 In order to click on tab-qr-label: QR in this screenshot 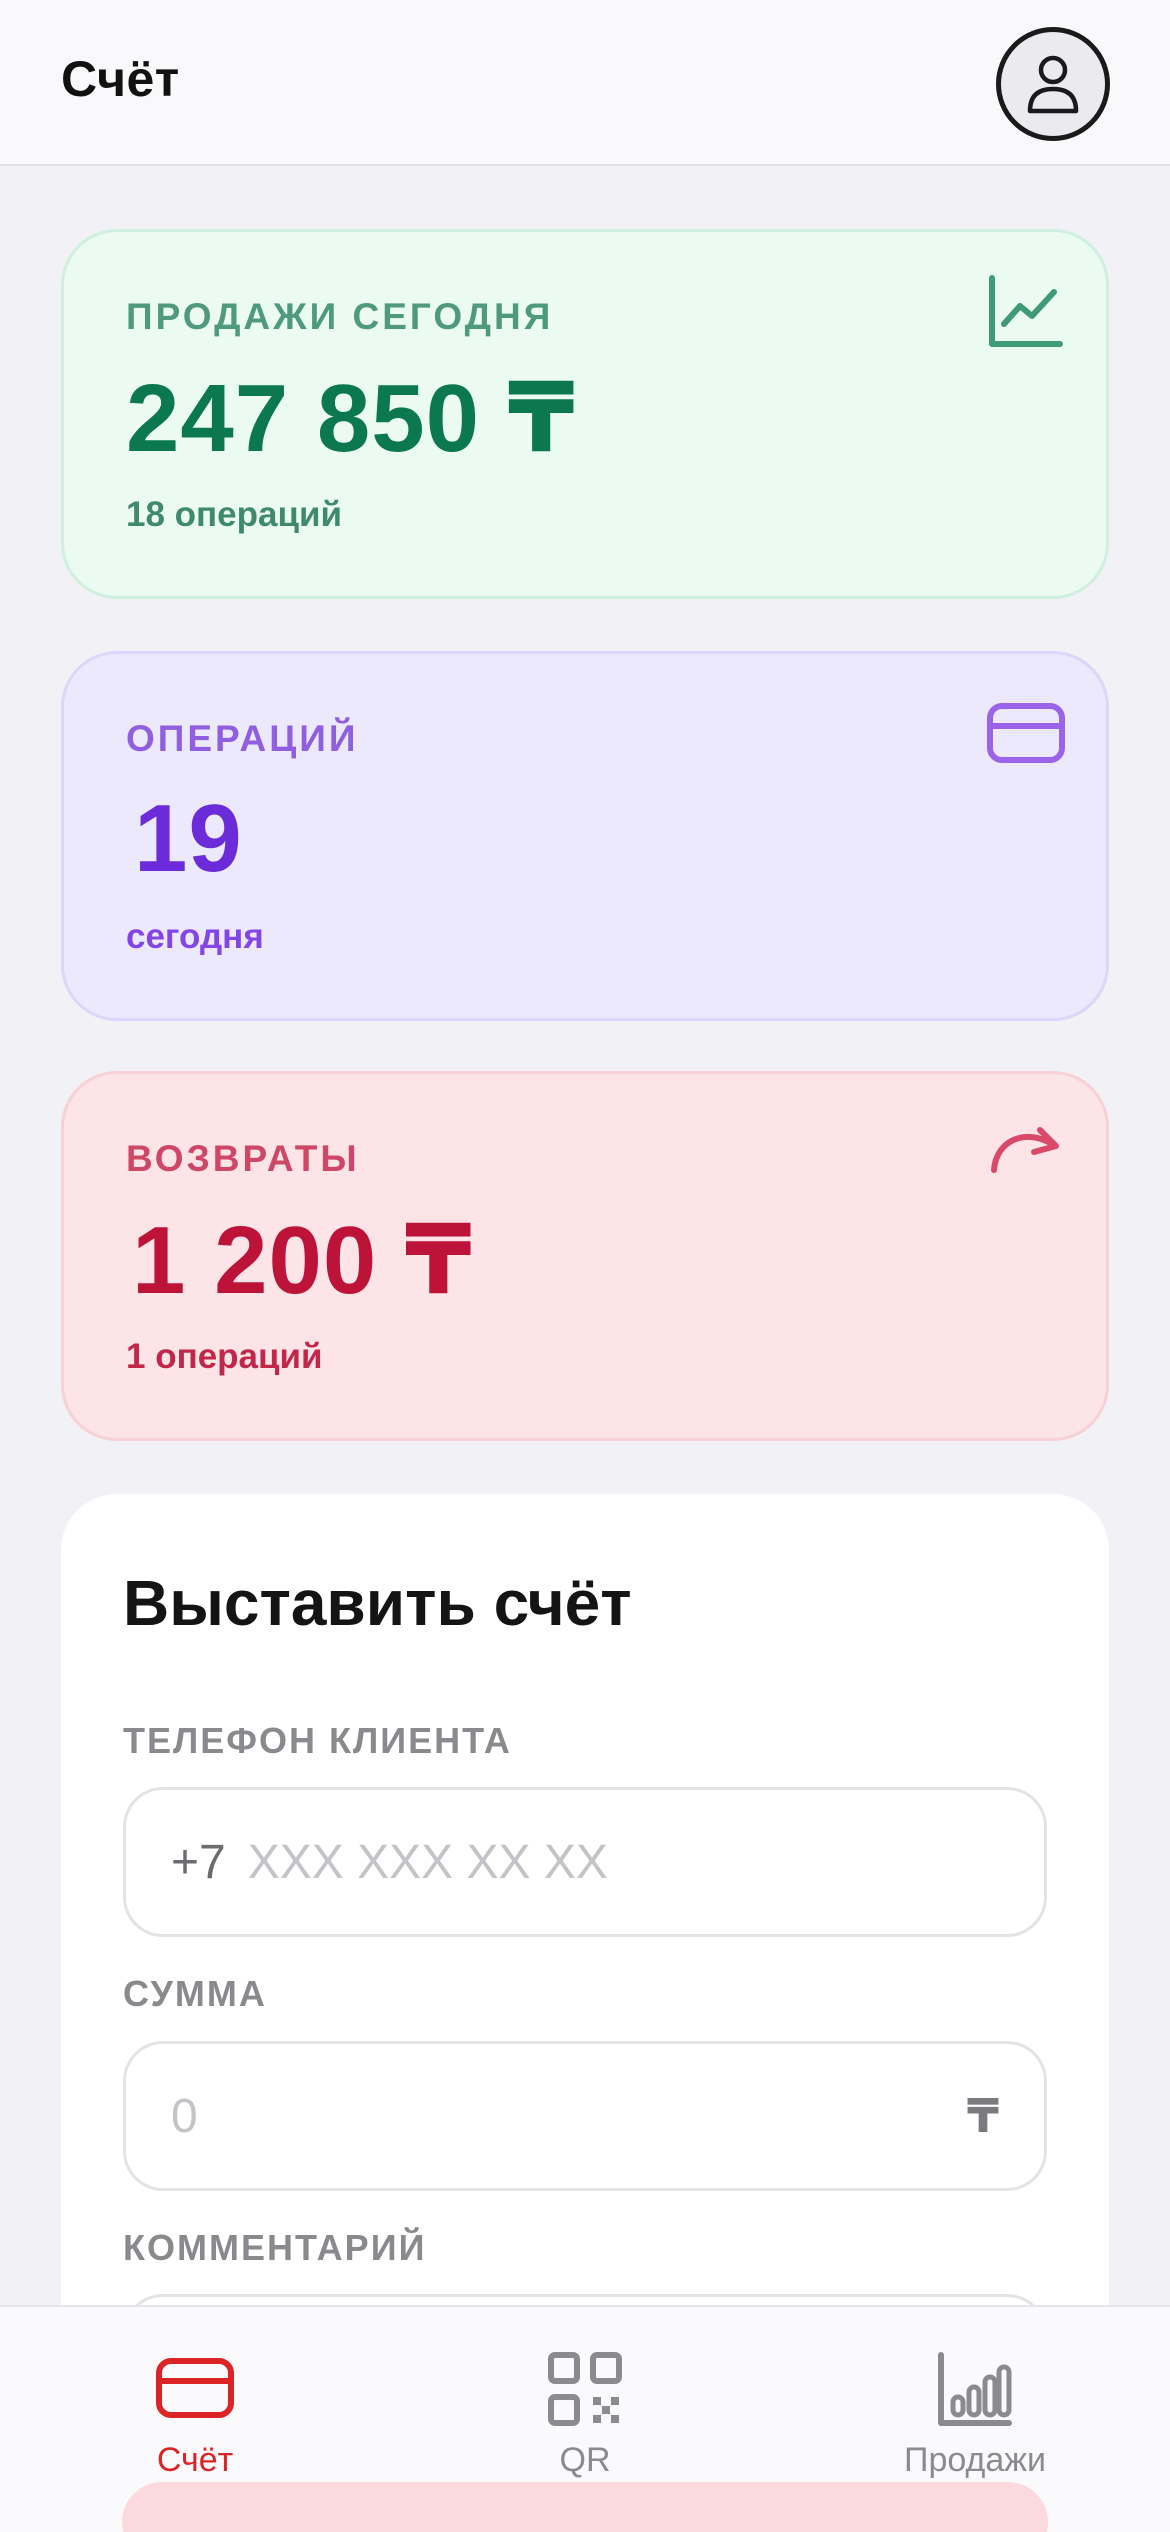, I will do `click(585, 2460)`.